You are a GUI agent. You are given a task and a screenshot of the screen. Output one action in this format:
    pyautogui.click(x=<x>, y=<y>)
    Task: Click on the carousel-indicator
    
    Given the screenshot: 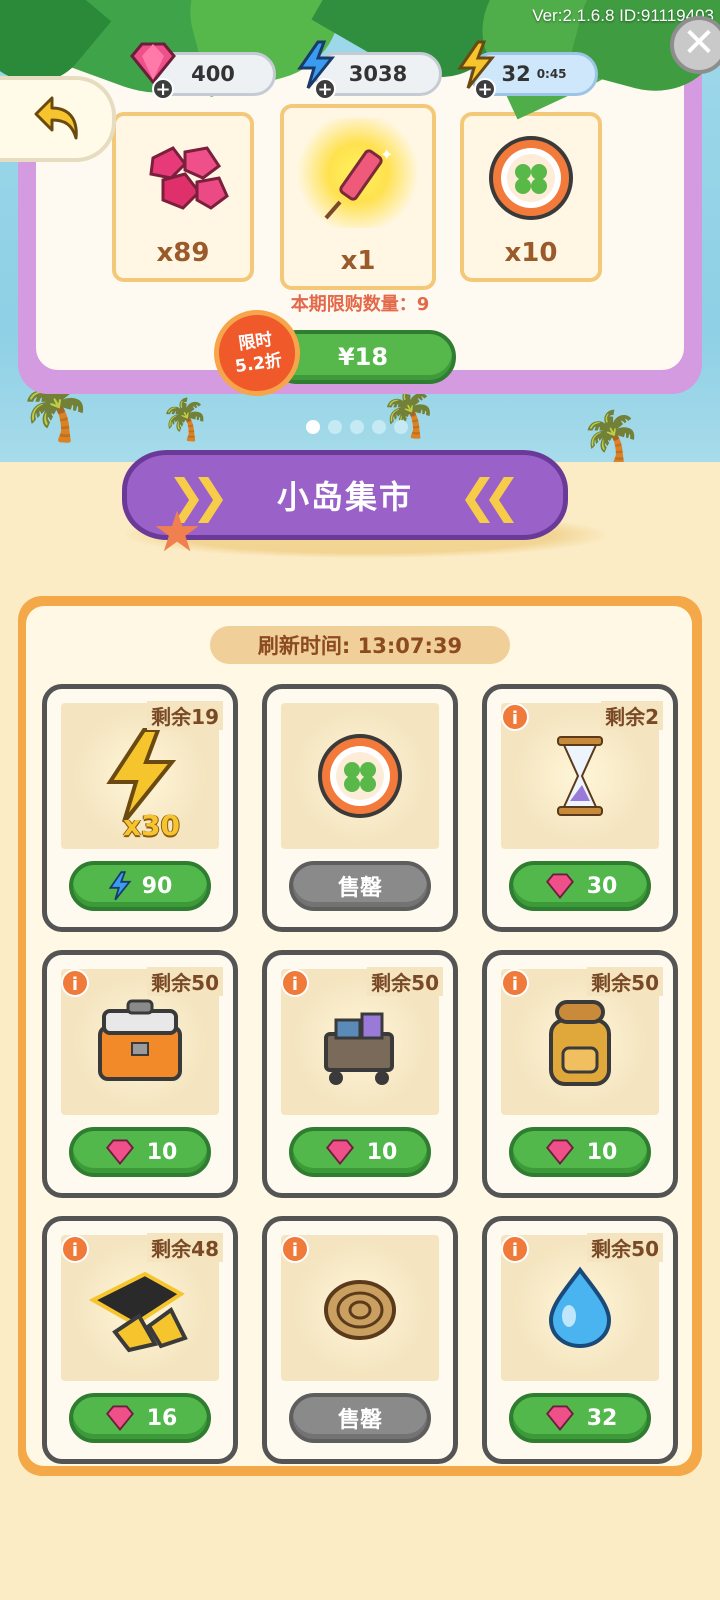 What is the action you would take?
    pyautogui.click(x=357, y=427)
    